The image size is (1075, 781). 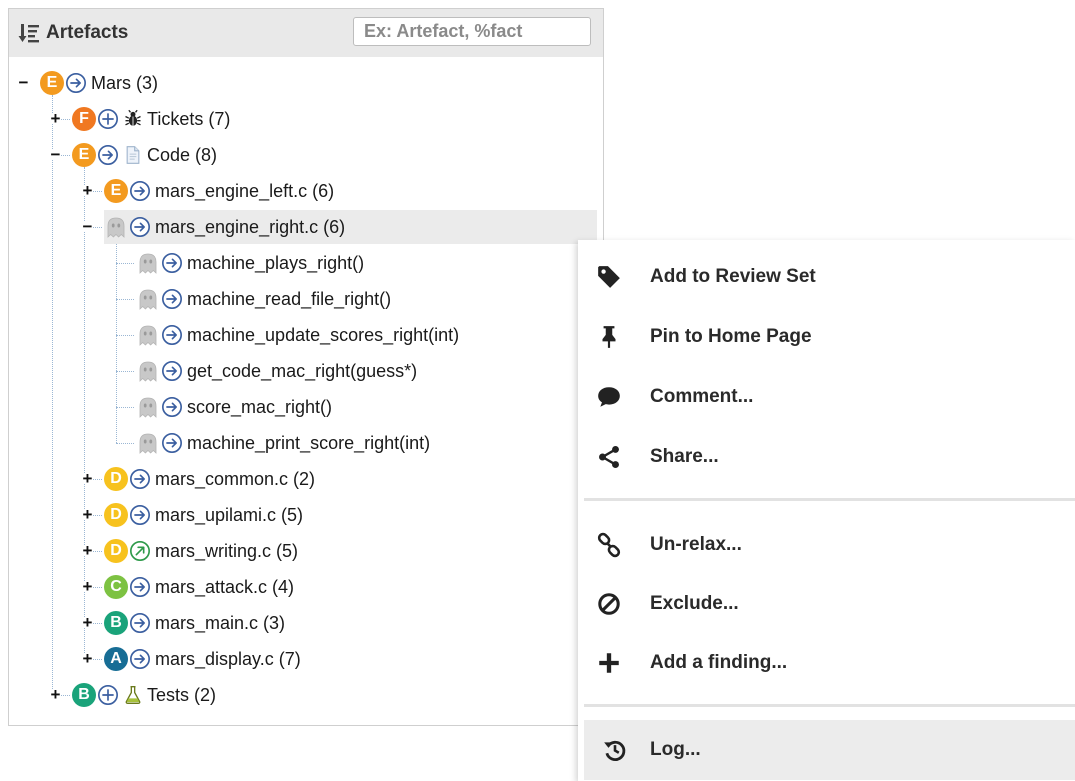 What do you see at coordinates (227, 550) in the screenshot?
I see `tree-row-label: mars_writing.c (5)` at bounding box center [227, 550].